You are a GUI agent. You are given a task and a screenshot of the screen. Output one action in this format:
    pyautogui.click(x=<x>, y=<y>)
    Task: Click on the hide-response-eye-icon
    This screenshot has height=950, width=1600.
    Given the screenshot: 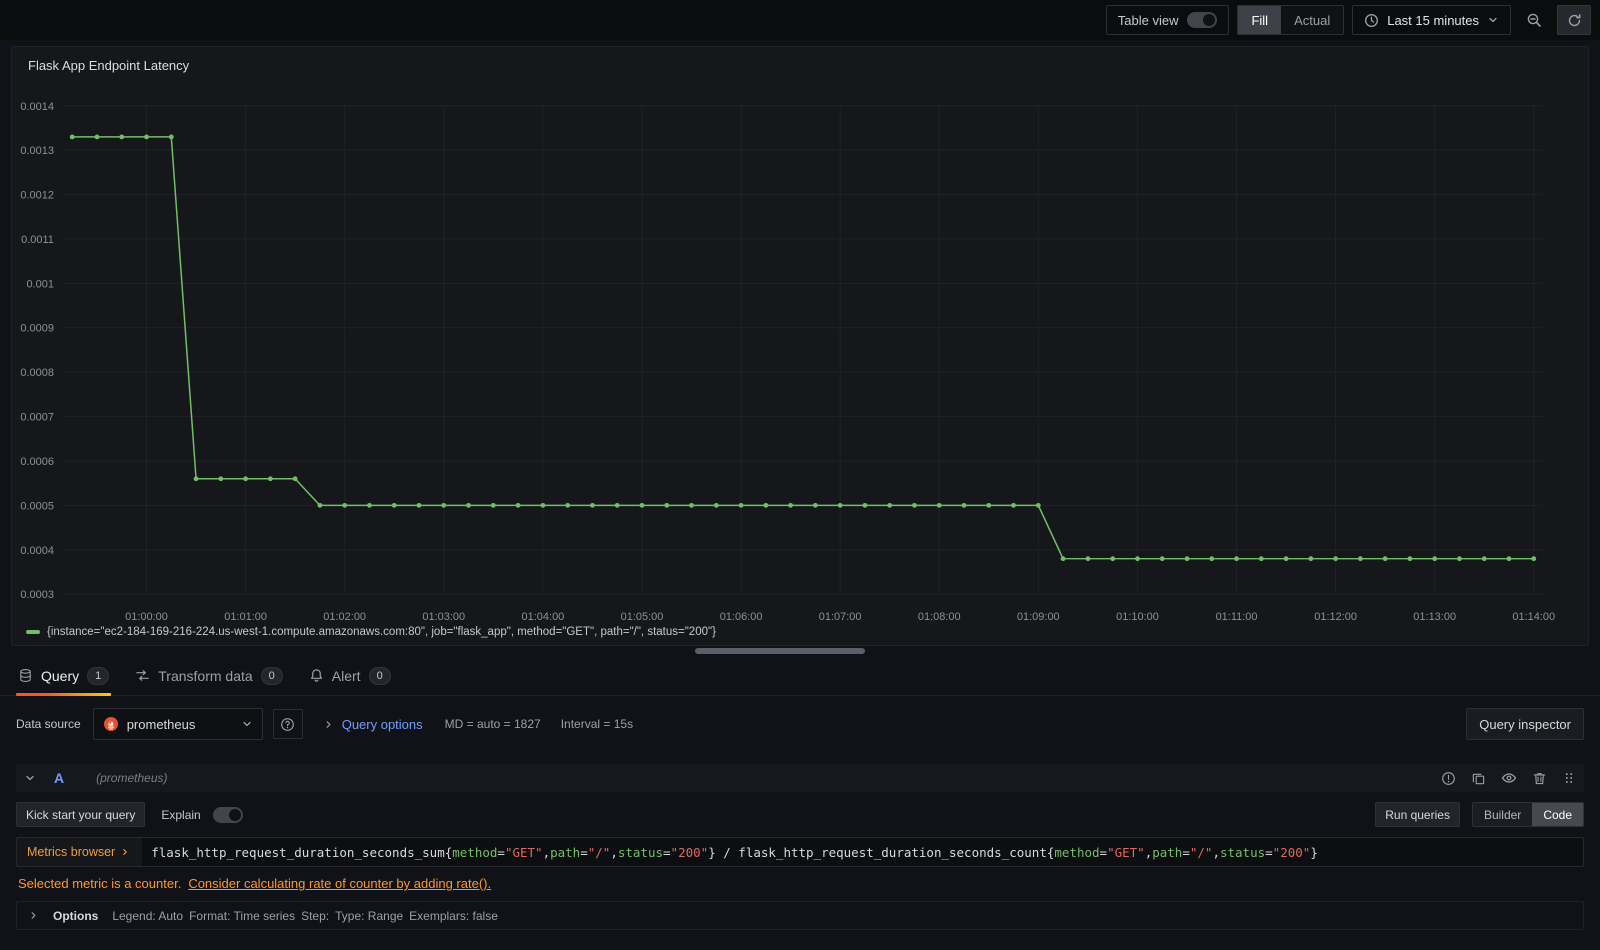 What is the action you would take?
    pyautogui.click(x=1509, y=778)
    